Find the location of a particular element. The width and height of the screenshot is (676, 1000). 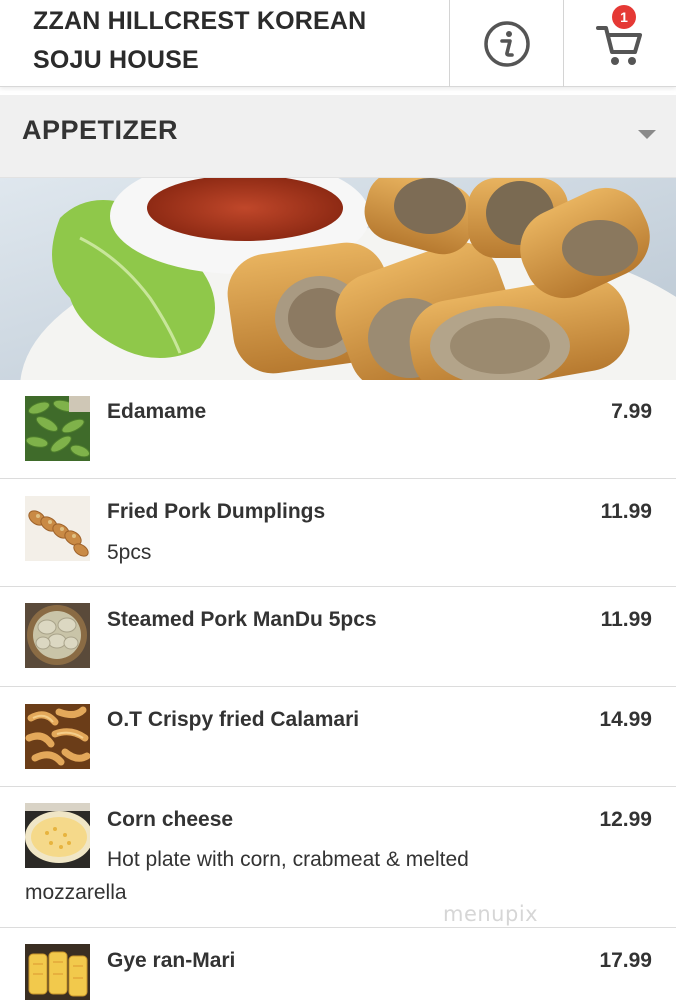

item-name: Gye ran-Mari is located at coordinates (171, 960).